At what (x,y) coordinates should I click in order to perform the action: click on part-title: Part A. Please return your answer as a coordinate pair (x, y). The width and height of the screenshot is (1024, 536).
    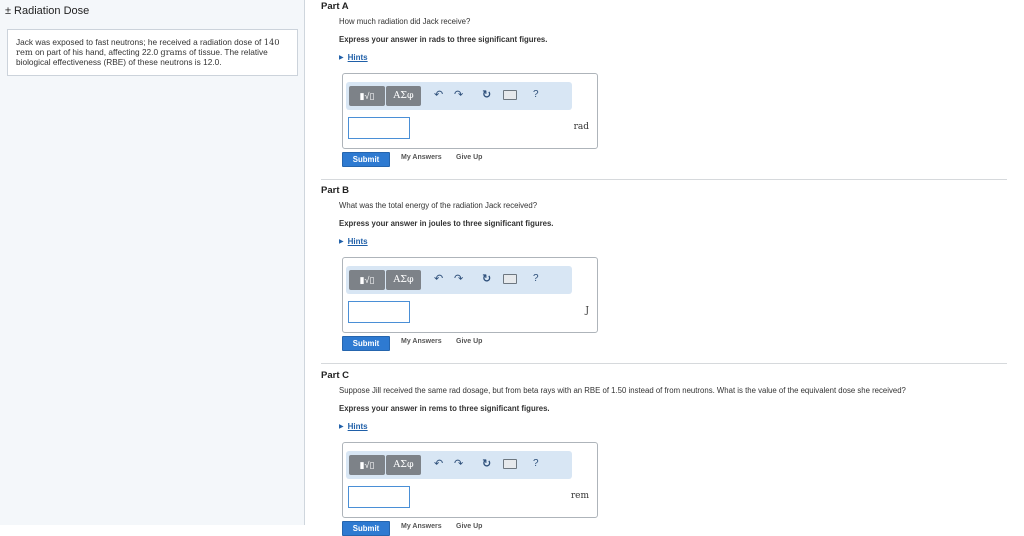
    Looking at the image, I should click on (335, 6).